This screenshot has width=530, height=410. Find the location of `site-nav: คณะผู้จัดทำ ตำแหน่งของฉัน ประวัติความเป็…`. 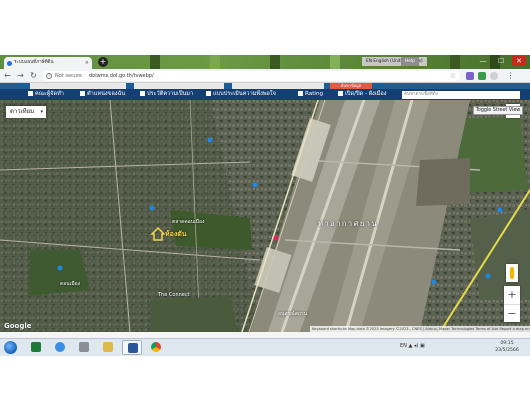

site-nav: คณะผู้จัดทำ ตำแหน่งของฉัน ประวัติความเป็… is located at coordinates (265, 94).